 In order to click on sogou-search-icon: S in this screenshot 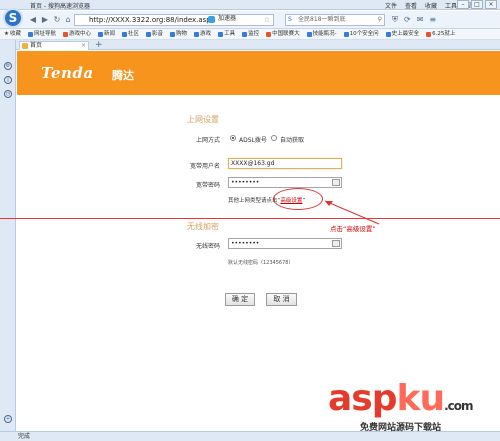, I will do `click(290, 19)`.